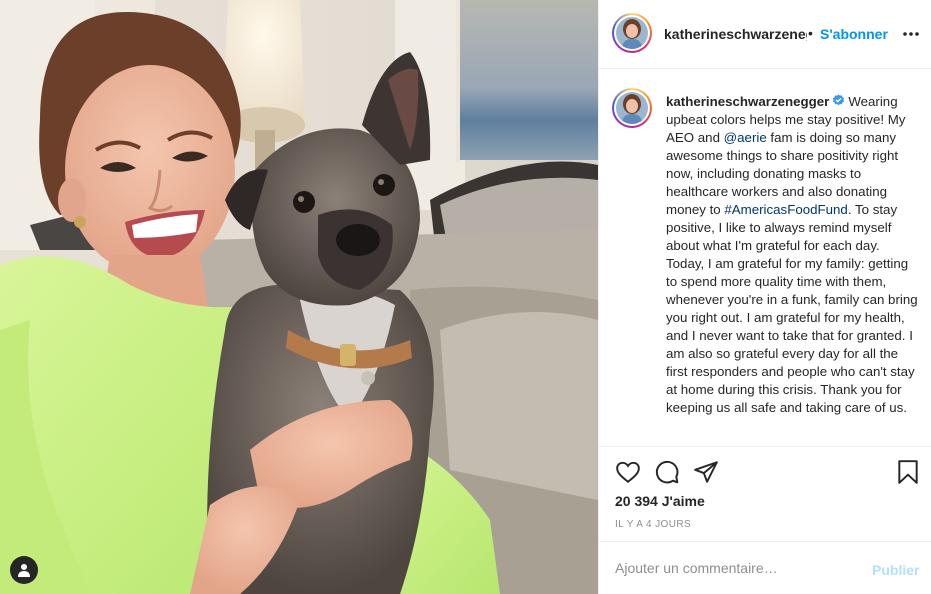 Image resolution: width=931 pixels, height=594 pixels. I want to click on bookmark-icon, so click(908, 472).